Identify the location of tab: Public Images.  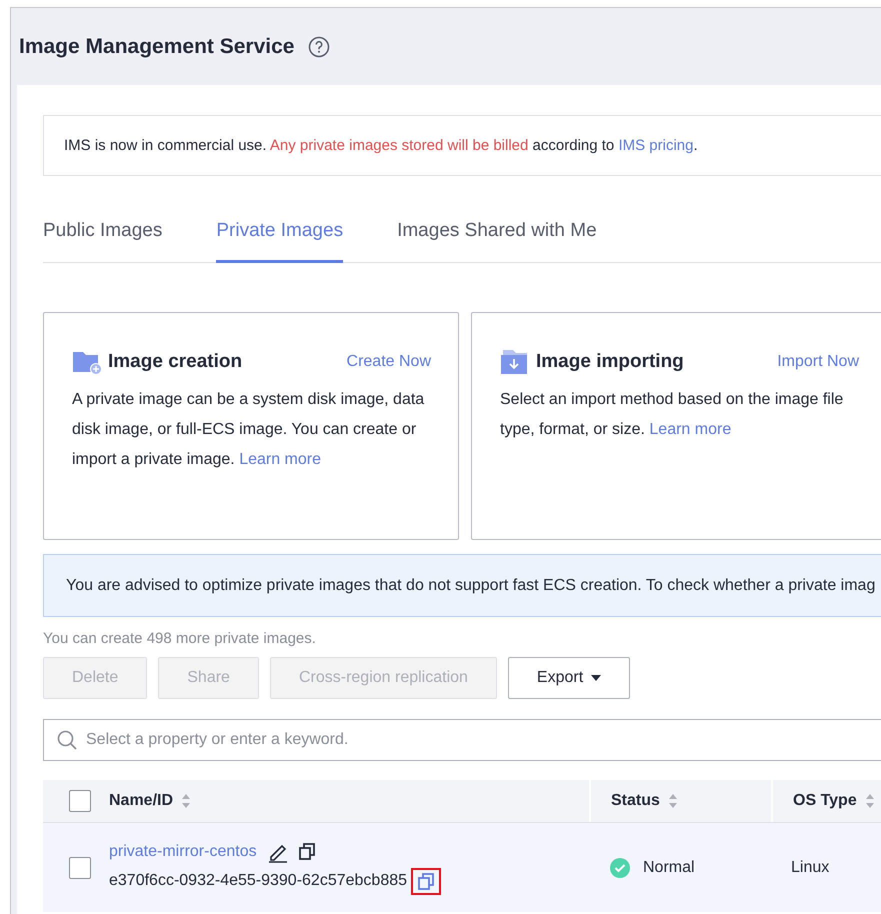
(102, 239).